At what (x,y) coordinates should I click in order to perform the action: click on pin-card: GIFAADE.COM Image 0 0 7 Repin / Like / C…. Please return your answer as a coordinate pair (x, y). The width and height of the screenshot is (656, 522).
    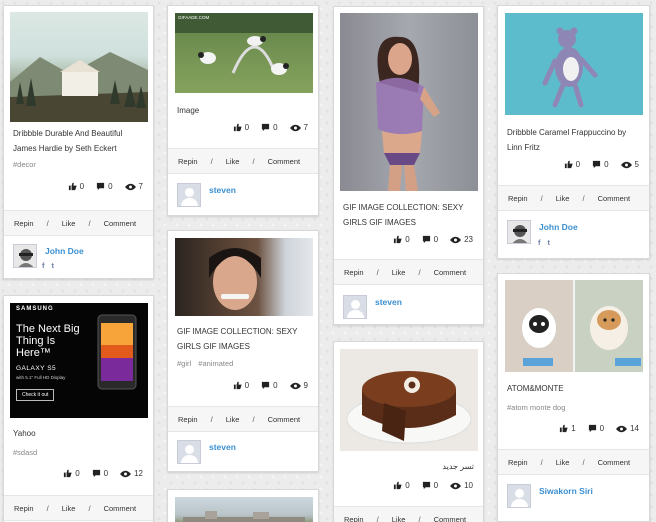
    Looking at the image, I should click on (243, 110).